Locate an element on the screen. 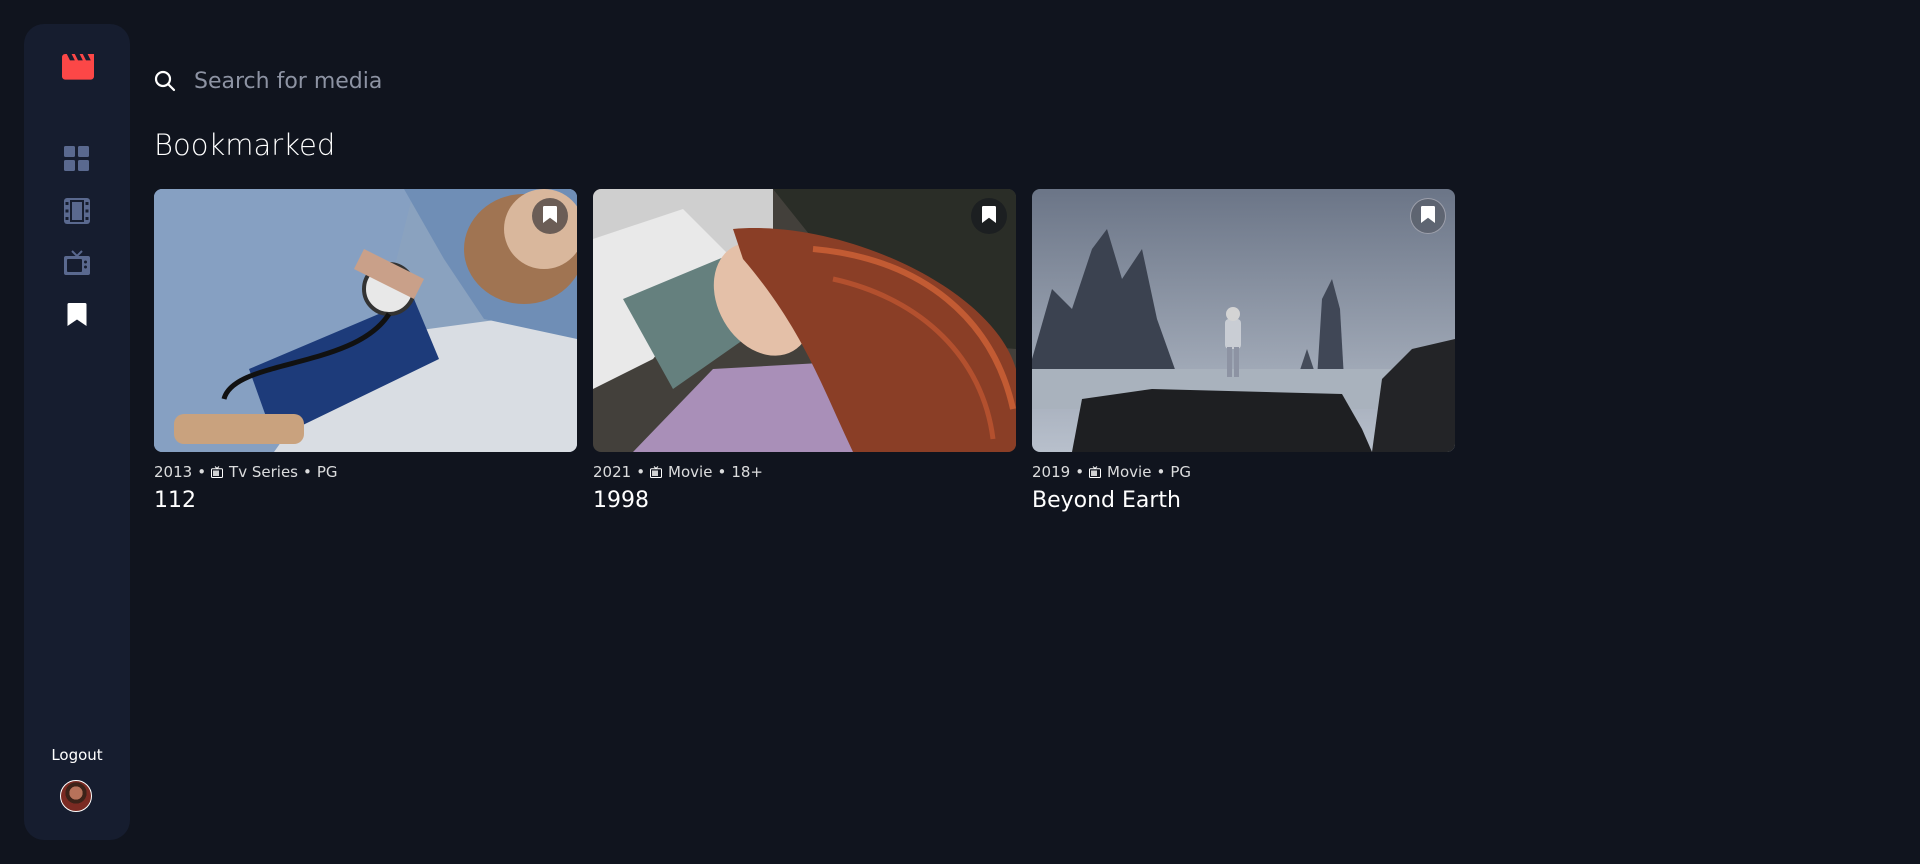 The width and height of the screenshot is (1920, 864). media-title: Beyond Earth is located at coordinates (1107, 500).